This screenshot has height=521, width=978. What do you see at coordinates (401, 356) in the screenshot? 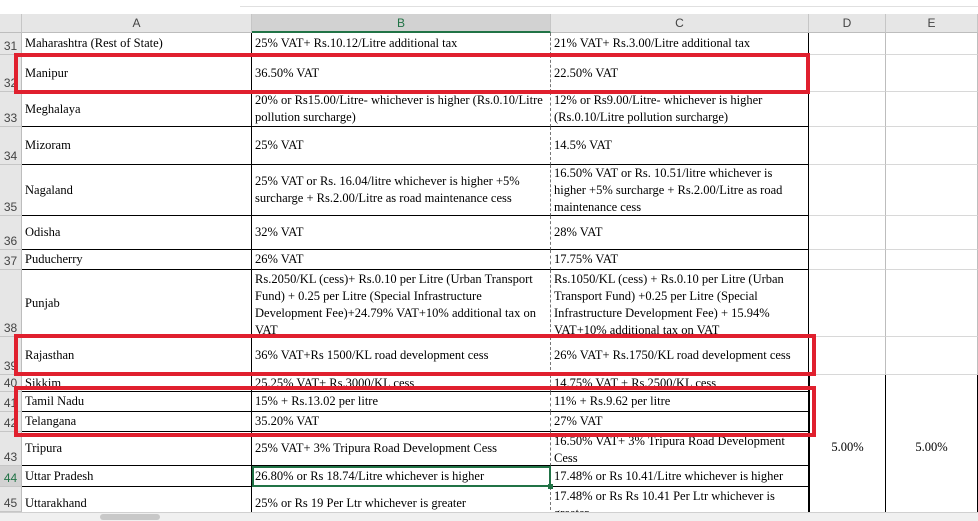
I see `cell-petrol: 36% VAT+Rs 1500/KL road development cess` at bounding box center [401, 356].